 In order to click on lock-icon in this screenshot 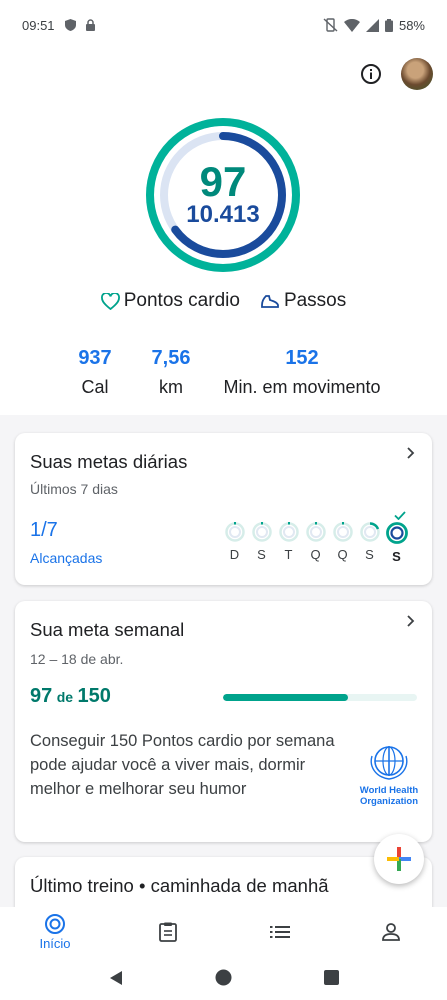, I will do `click(90, 25)`.